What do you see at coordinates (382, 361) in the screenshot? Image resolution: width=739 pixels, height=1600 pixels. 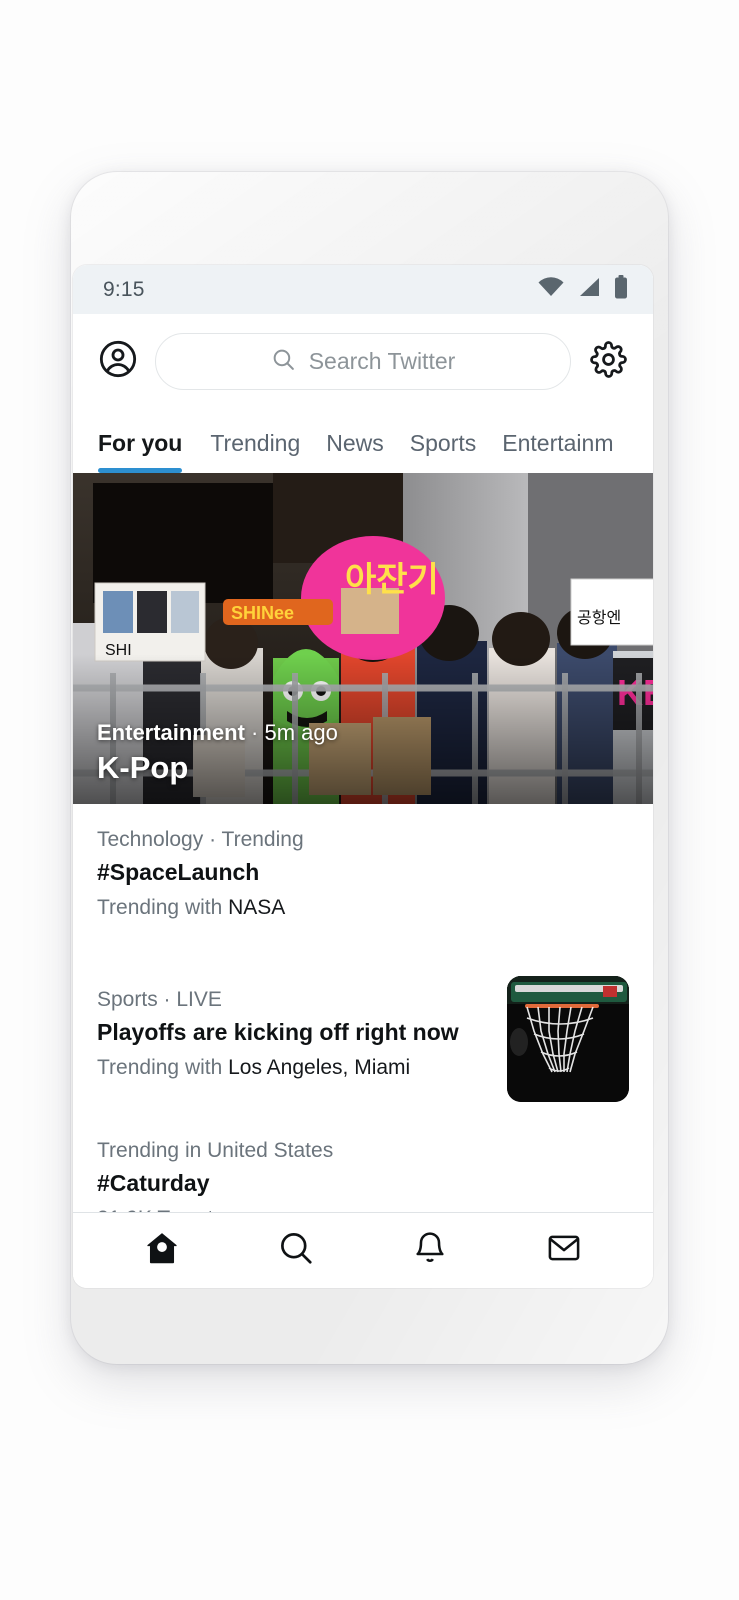 I see `search-placeholder: Search Twitter` at bounding box center [382, 361].